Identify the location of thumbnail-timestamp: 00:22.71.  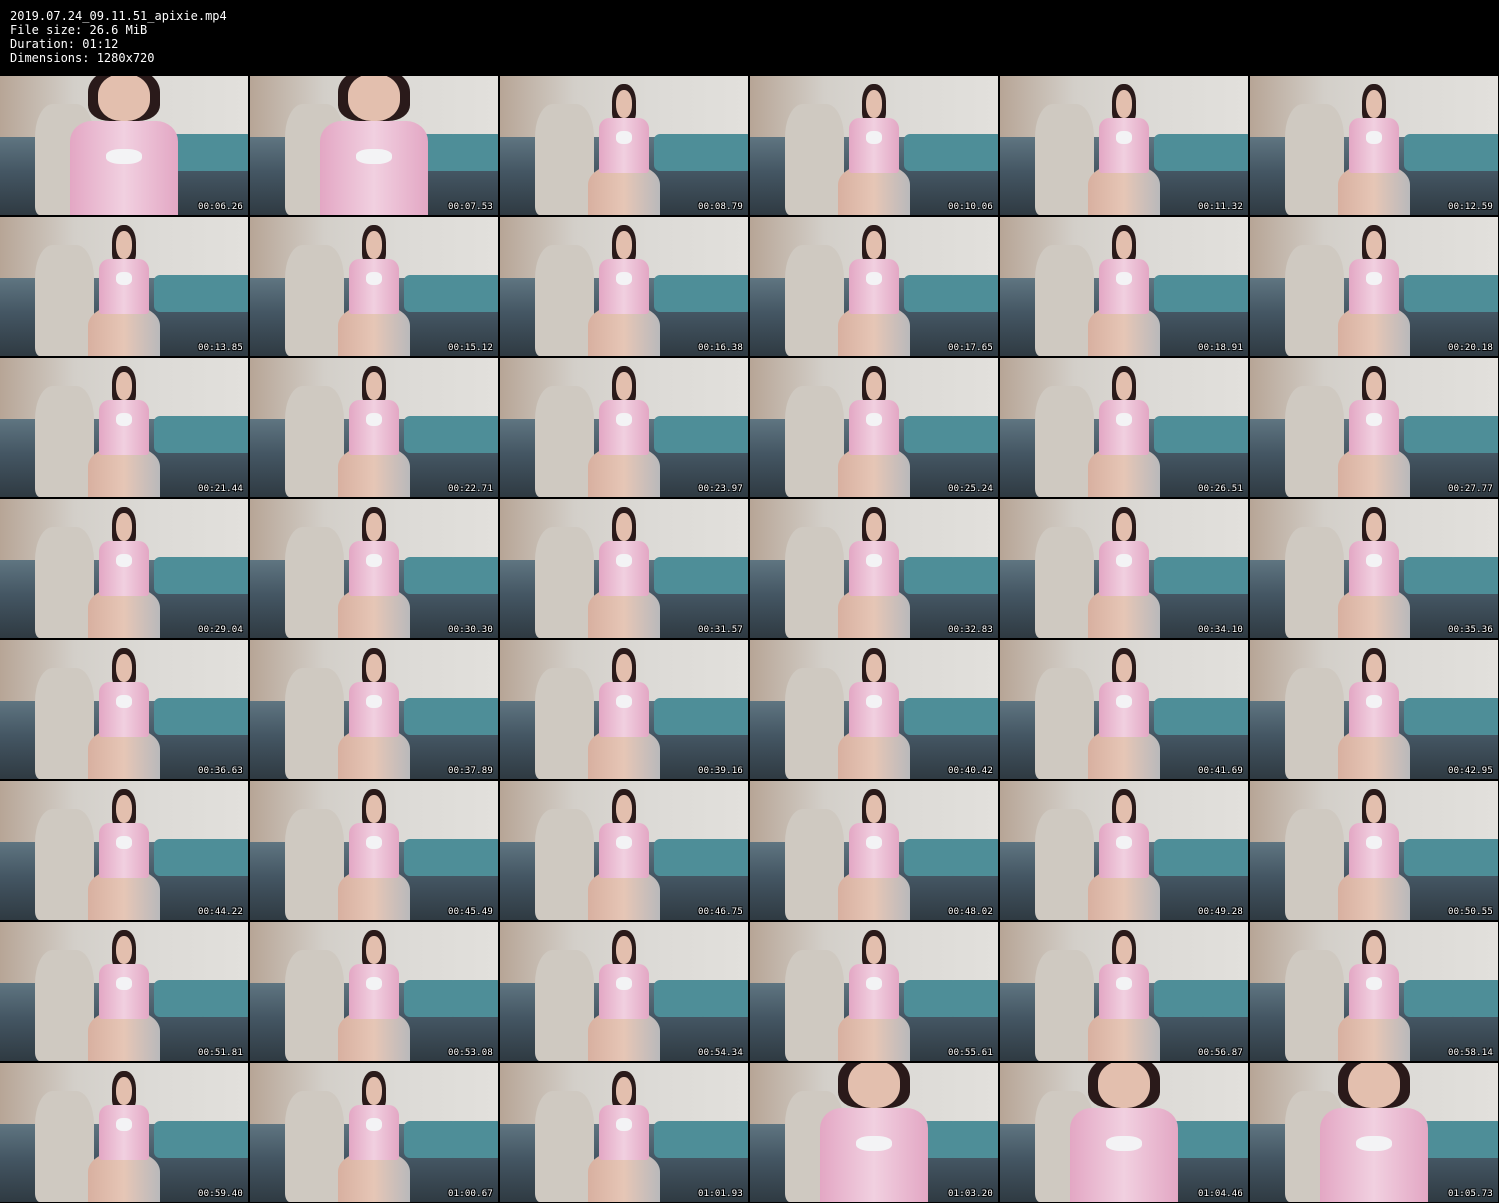
(470, 489).